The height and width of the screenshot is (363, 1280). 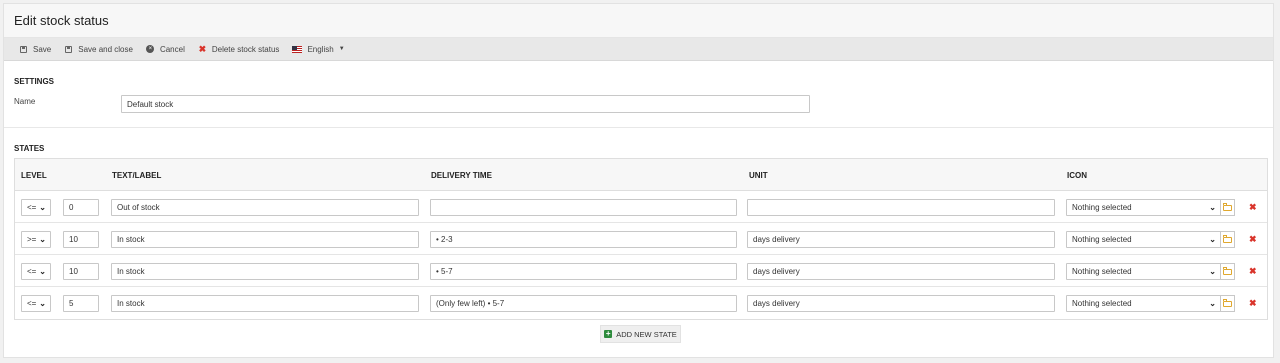 I want to click on us-flag-icon, so click(x=297, y=49).